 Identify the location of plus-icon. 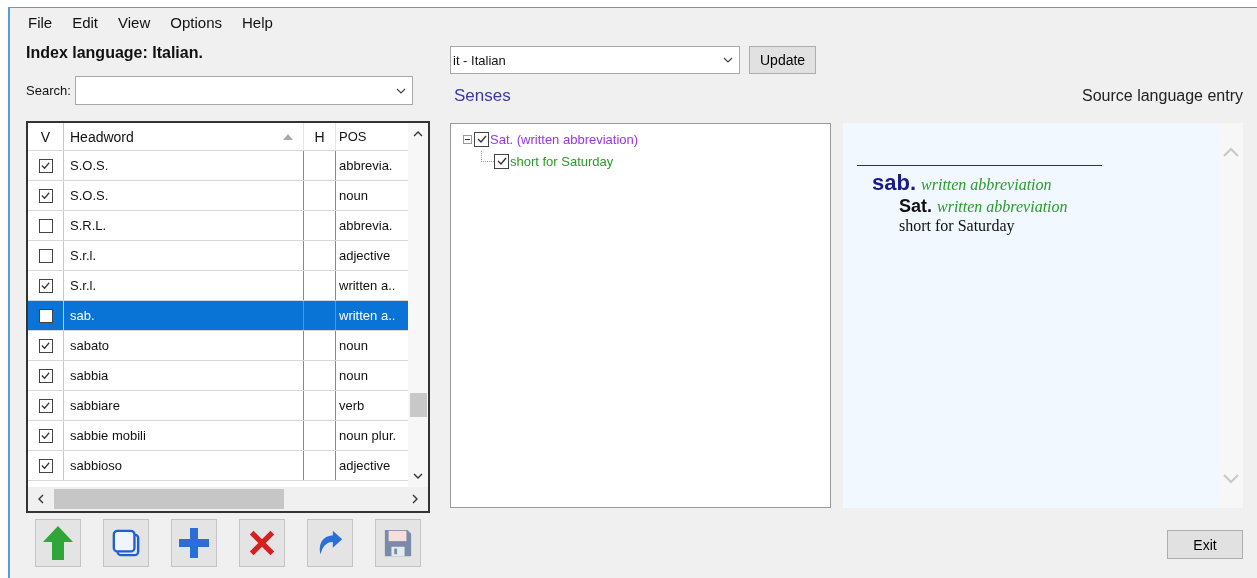
(194, 543).